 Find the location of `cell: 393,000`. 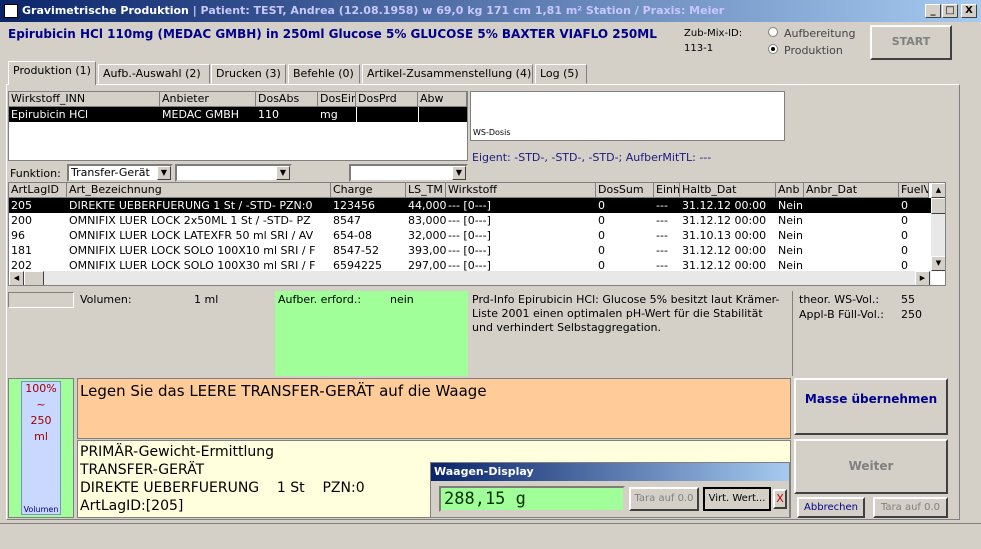

cell: 393,000 is located at coordinates (427, 250).